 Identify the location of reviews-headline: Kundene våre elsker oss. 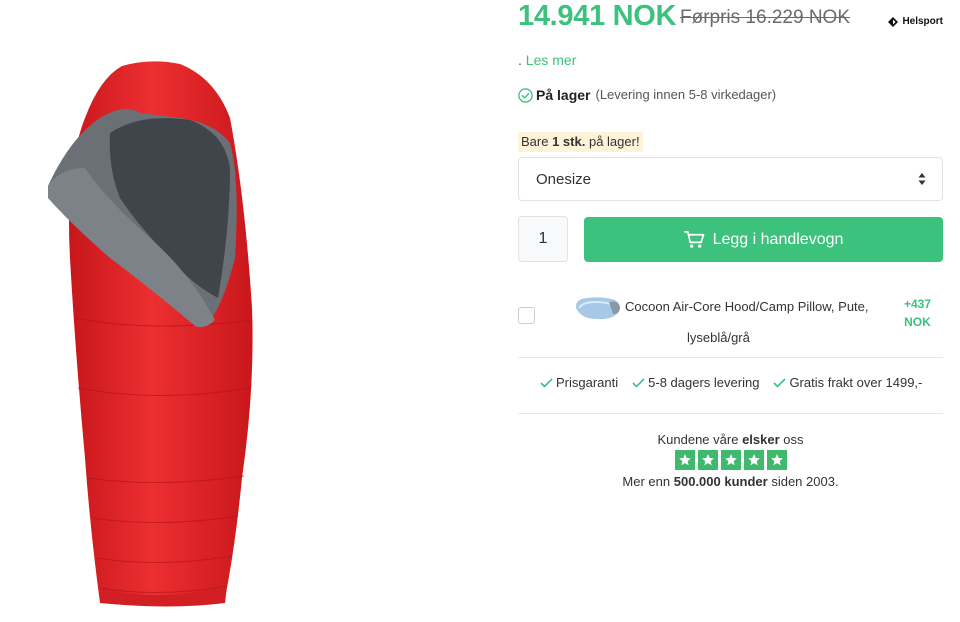
(730, 439).